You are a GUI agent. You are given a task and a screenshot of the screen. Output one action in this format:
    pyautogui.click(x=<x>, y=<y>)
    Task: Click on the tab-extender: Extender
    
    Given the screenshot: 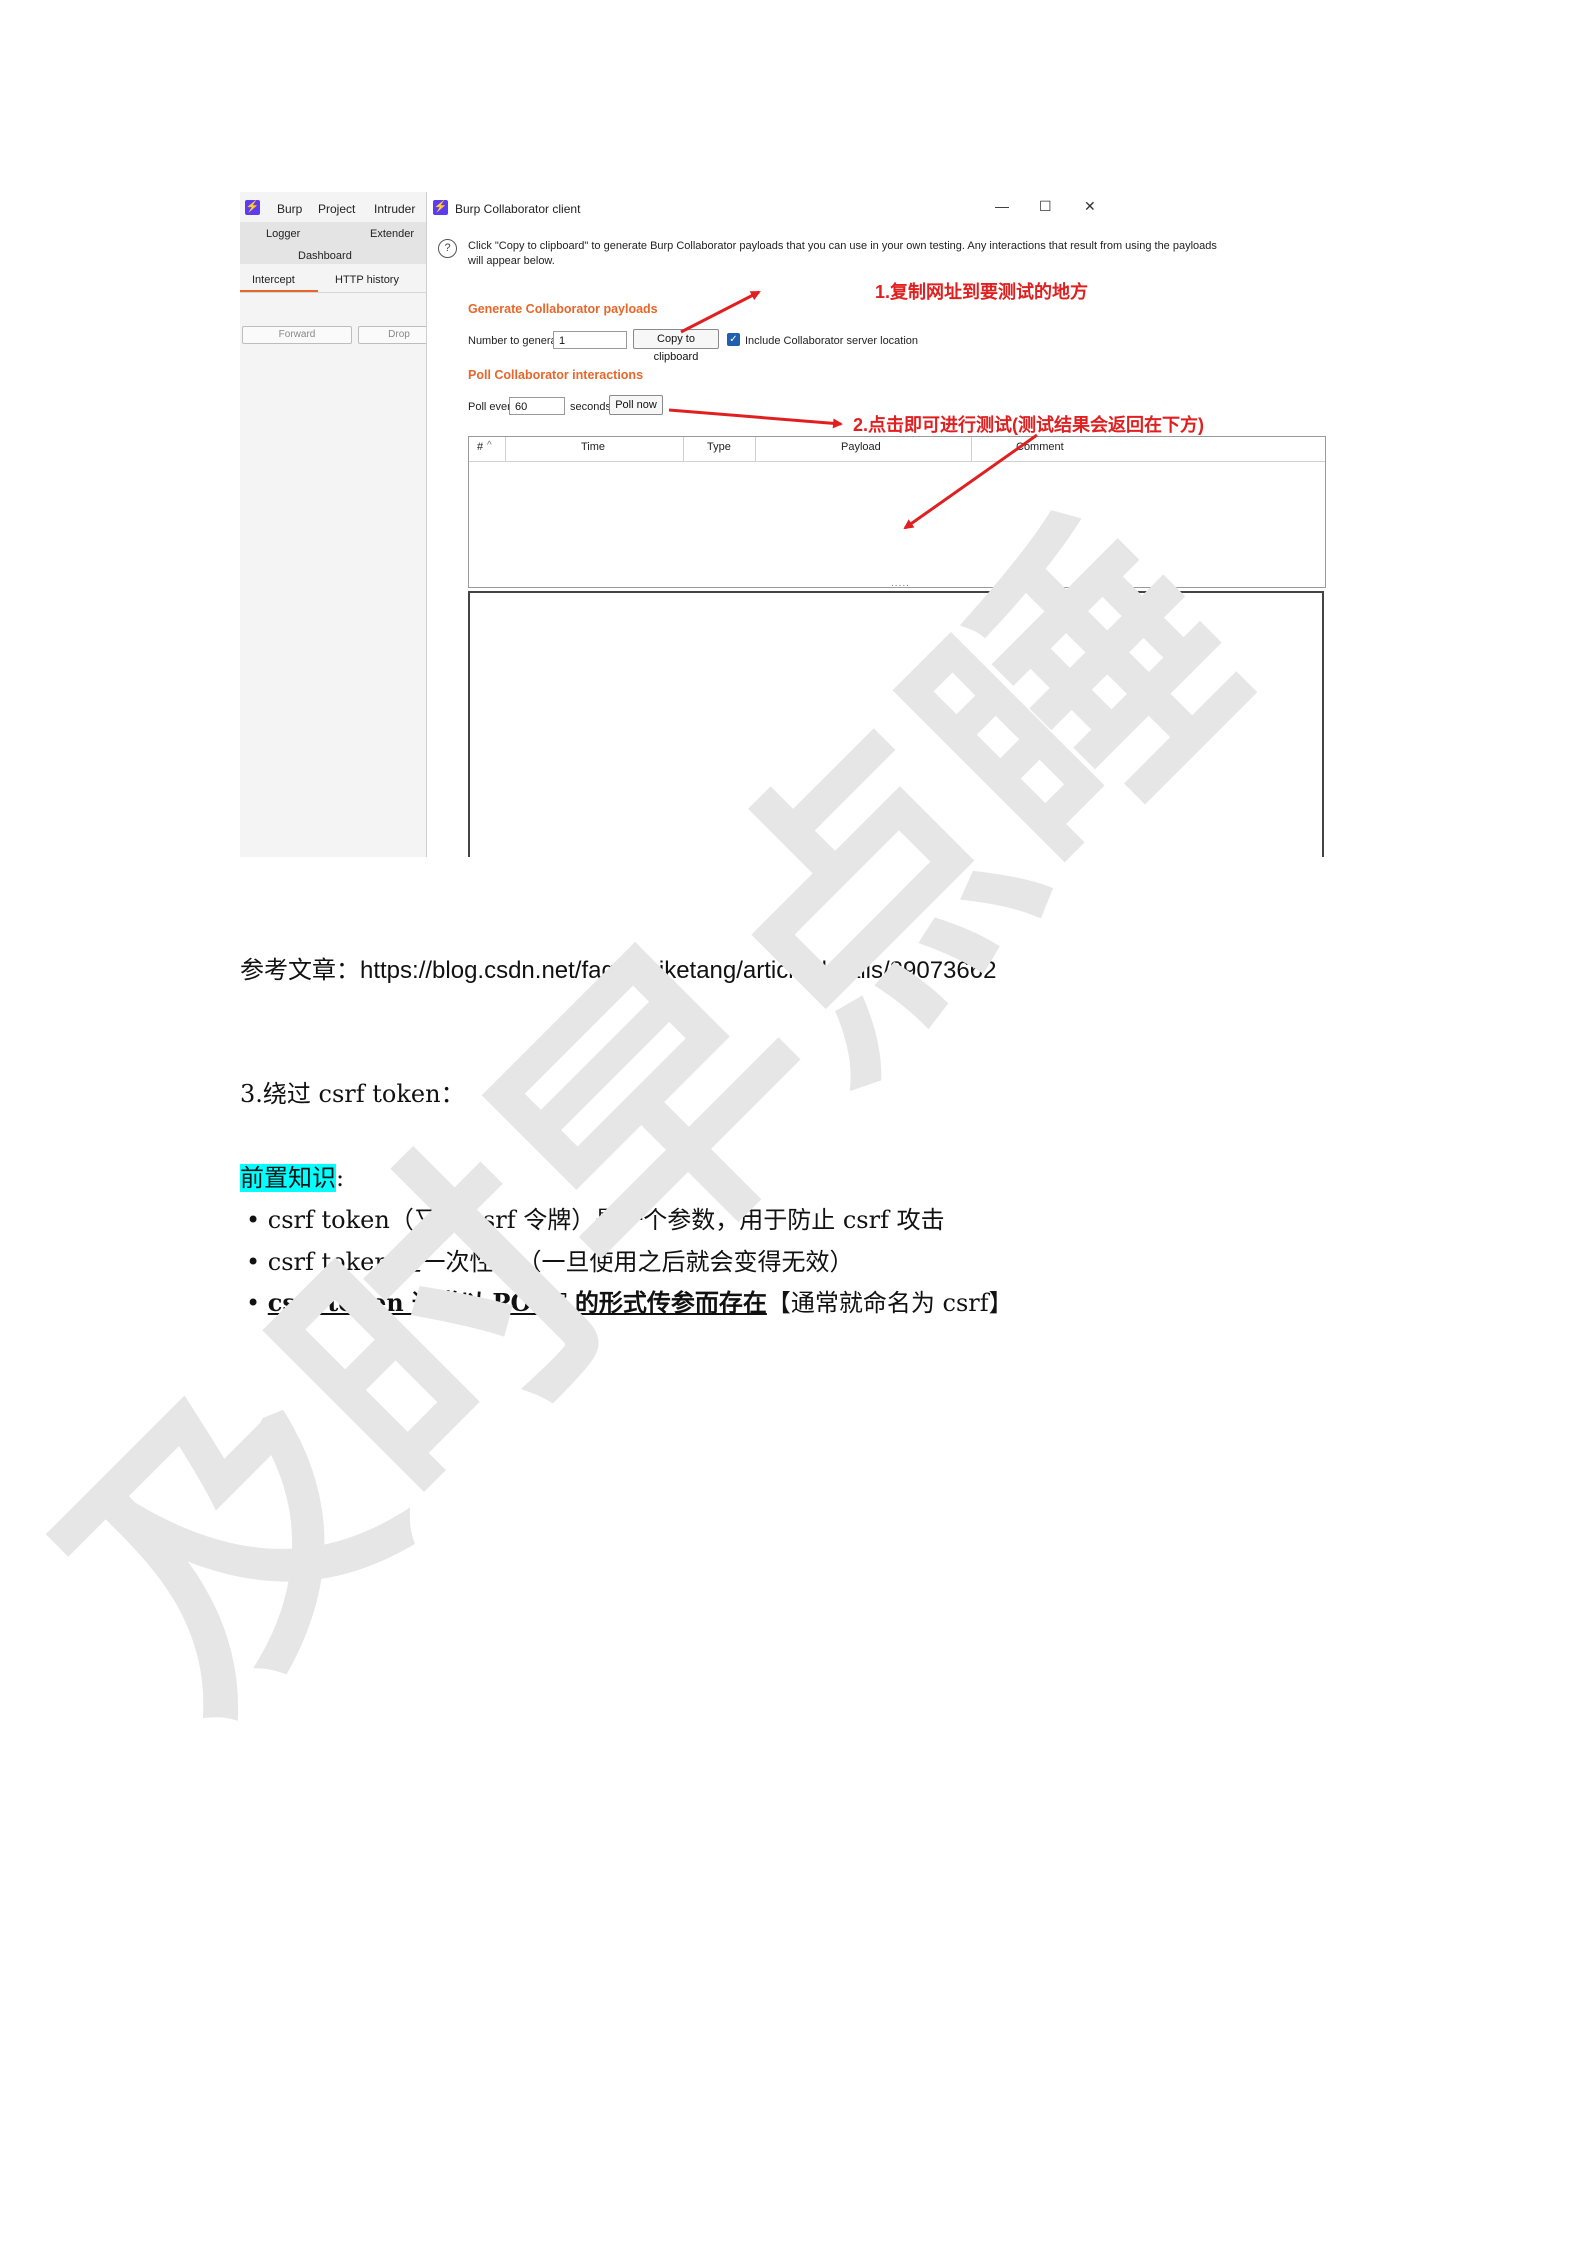 What is the action you would take?
    pyautogui.click(x=392, y=234)
    